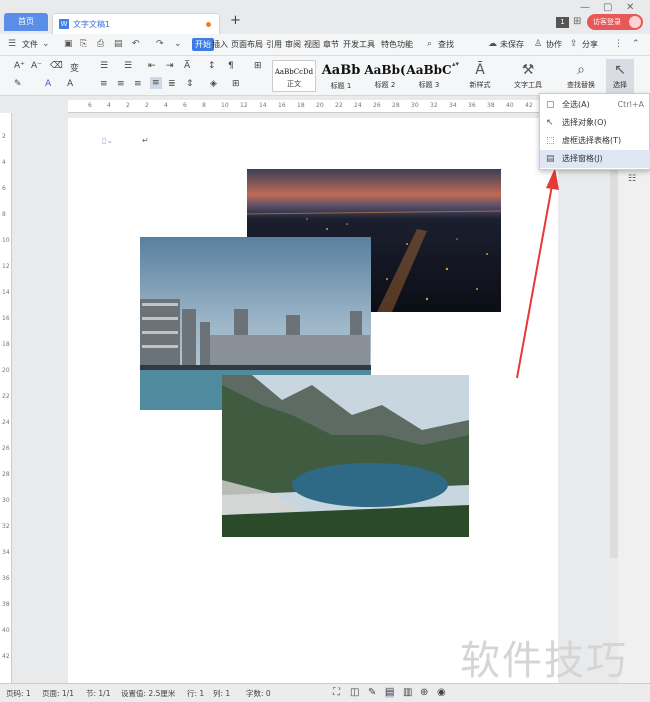 Image resolution: width=650 pixels, height=702 pixels. What do you see at coordinates (595, 123) in the screenshot?
I see `select-object-item: ↖ 选择对象(O)` at bounding box center [595, 123].